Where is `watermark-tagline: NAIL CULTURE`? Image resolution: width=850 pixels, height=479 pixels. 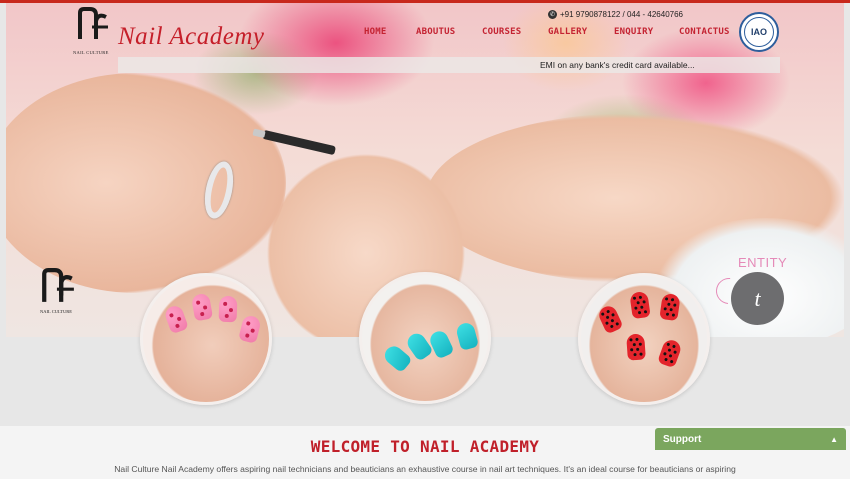 watermark-tagline: NAIL CULTURE is located at coordinates (56, 311).